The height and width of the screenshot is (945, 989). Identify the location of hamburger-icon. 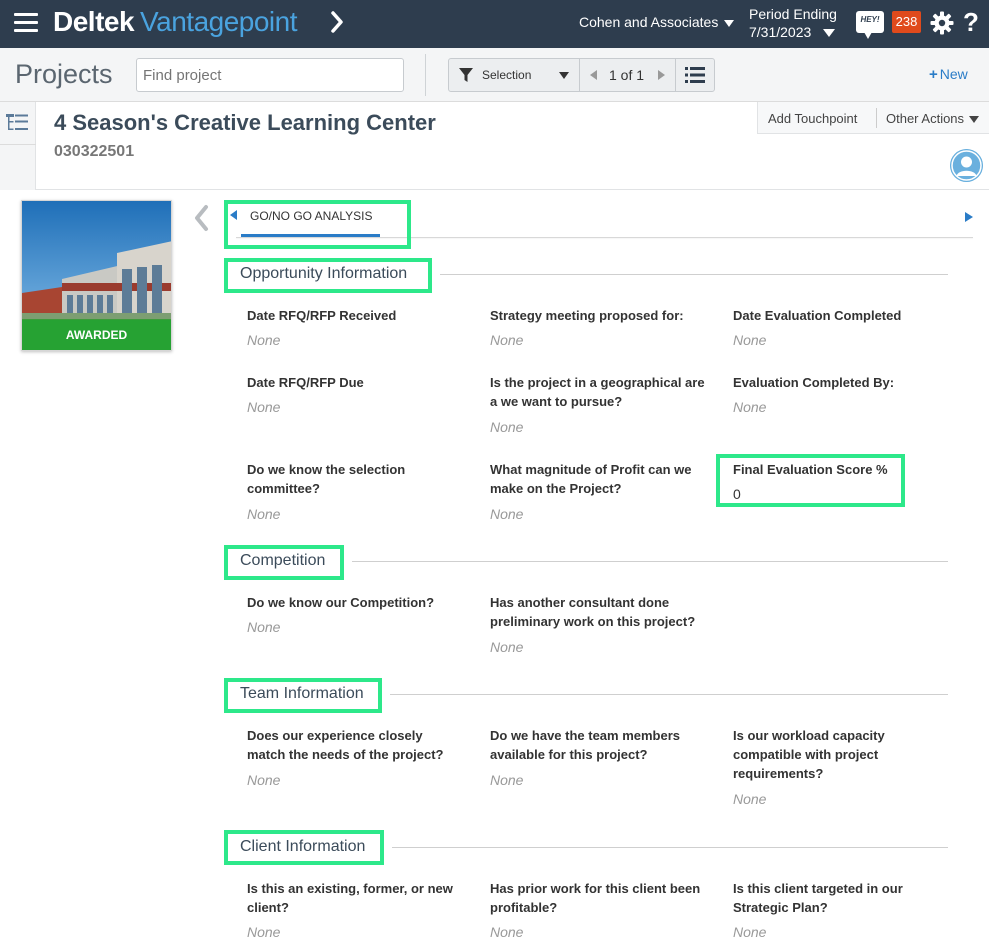
(26, 23).